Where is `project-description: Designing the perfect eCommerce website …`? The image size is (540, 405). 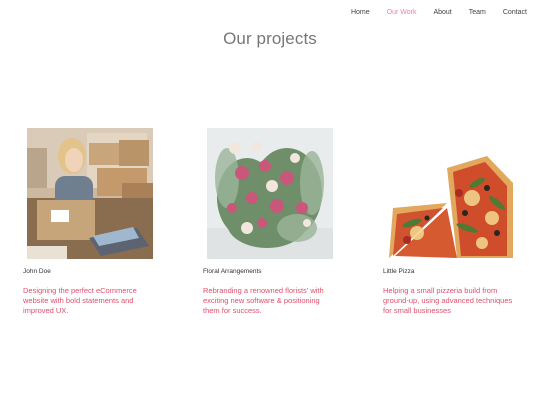 project-description: Designing the perfect eCommerce website … is located at coordinates (80, 300).